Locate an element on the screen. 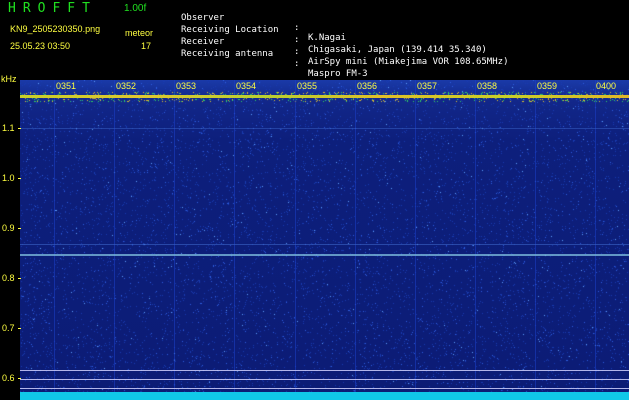  baseline-band is located at coordinates (324, 396).